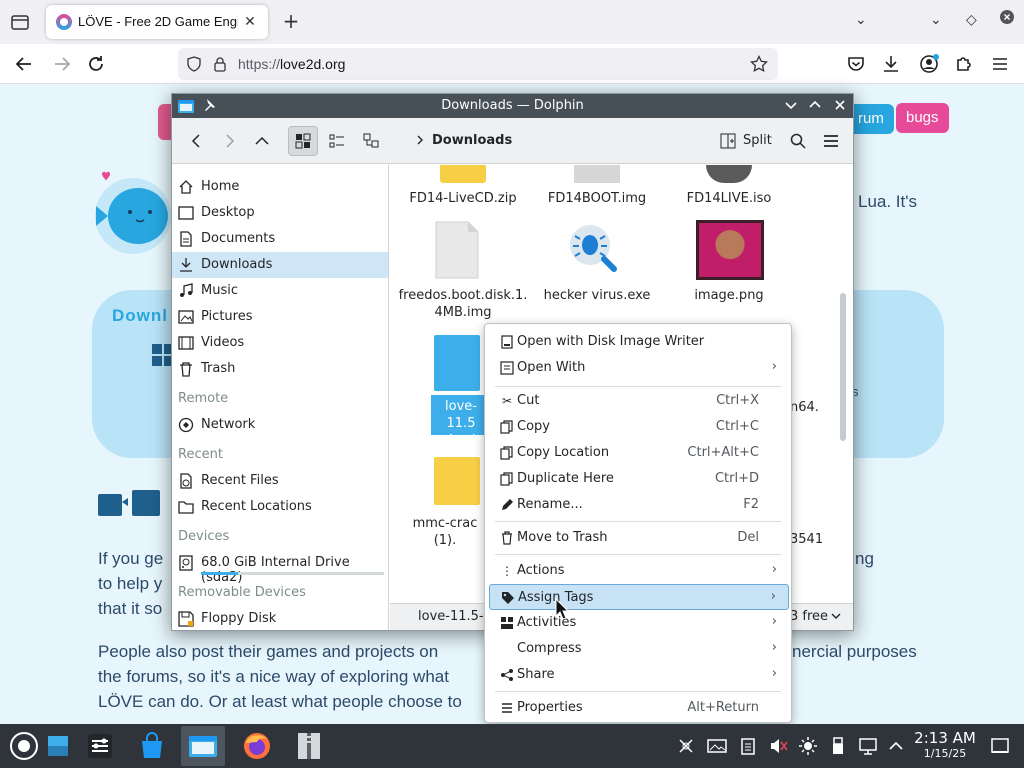 This screenshot has width=1024, height=768. I want to click on browser-tab-bar: LÖVE - Free 2D Game Engine ✕ + ⌄ ⌄ ◇, so click(512, 22).